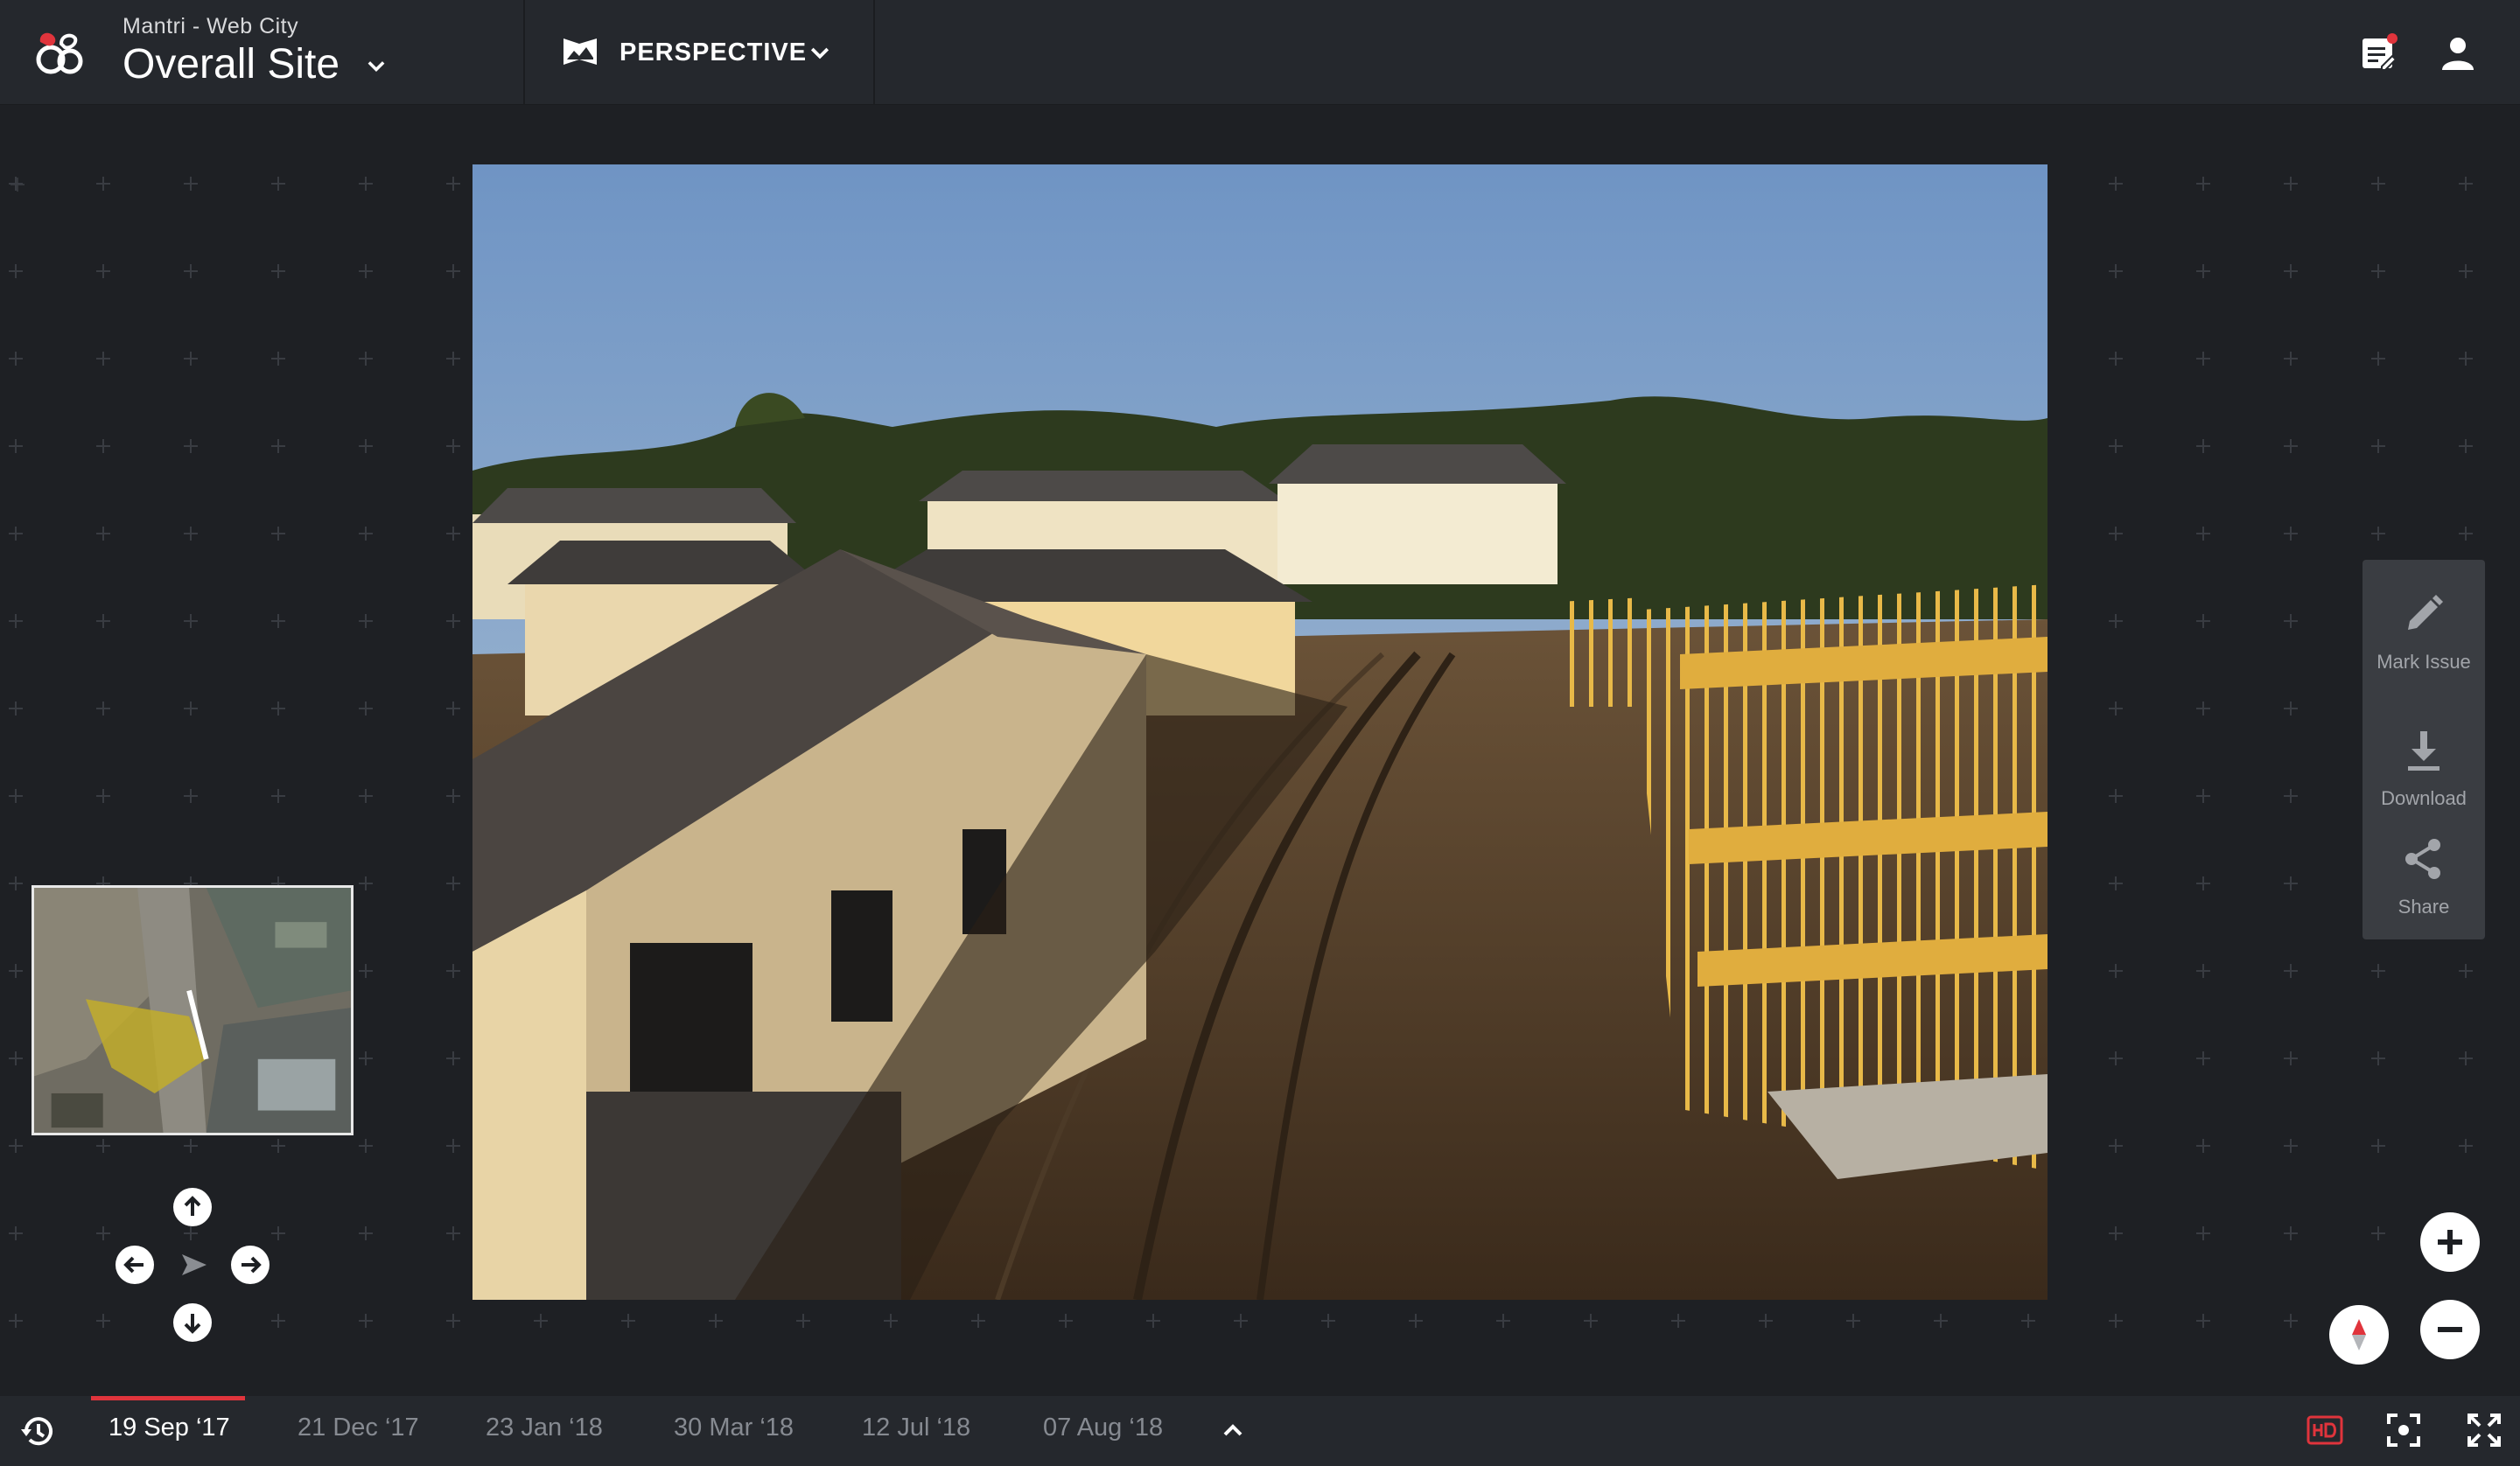 The width and height of the screenshot is (2520, 1466). I want to click on move-left-button, so click(135, 1265).